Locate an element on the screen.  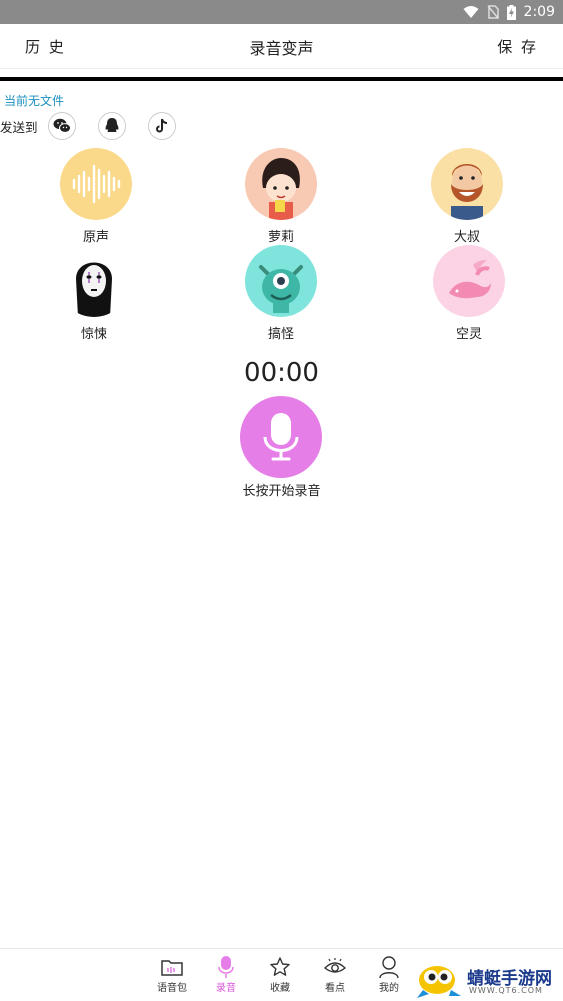
waveform-icon is located at coordinates (96, 184).